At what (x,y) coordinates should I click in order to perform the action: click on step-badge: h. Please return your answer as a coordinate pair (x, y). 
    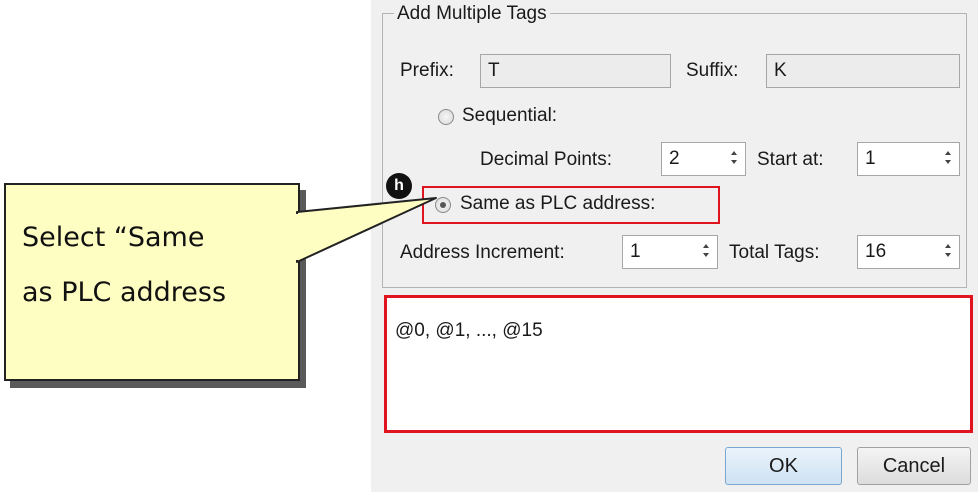
    Looking at the image, I should click on (399, 186).